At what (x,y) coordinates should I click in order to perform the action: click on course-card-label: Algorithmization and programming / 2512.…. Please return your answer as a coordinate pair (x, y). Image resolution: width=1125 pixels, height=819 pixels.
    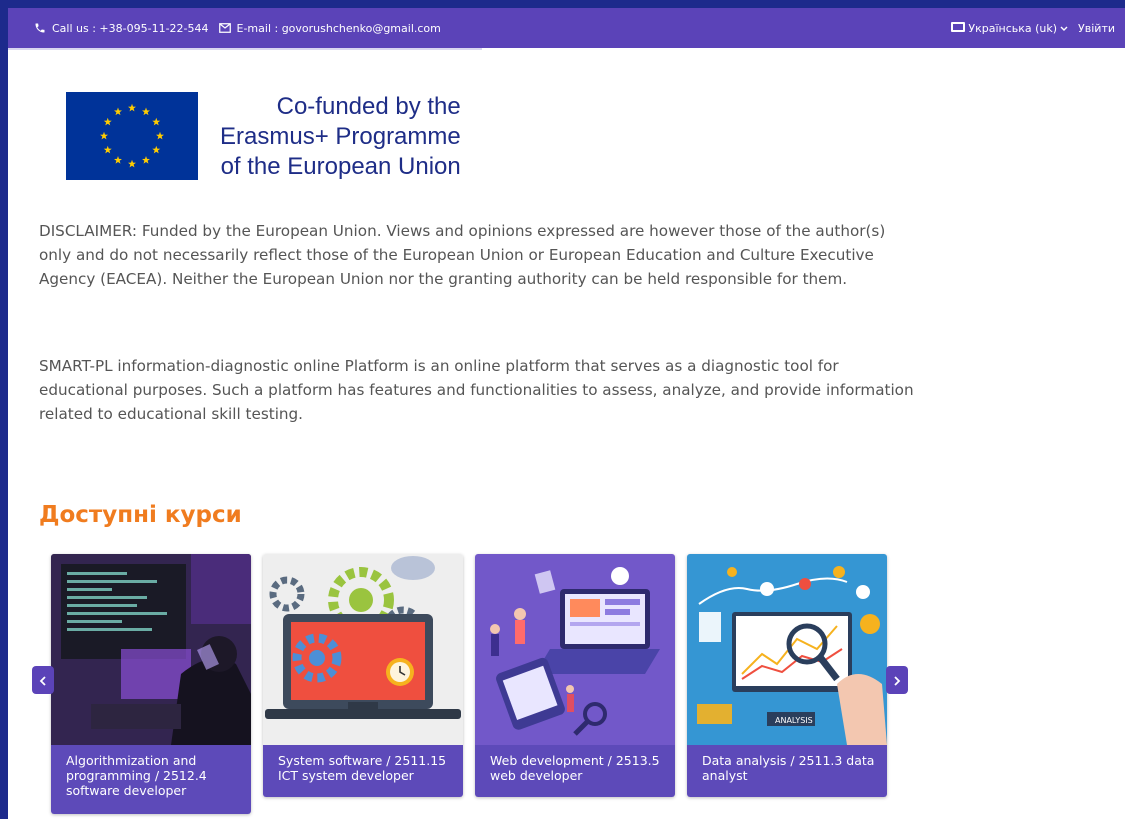
    Looking at the image, I should click on (151, 779).